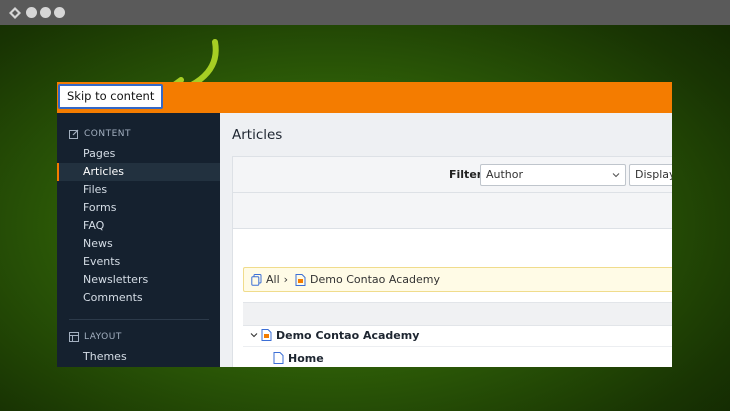 This screenshot has width=730, height=411. I want to click on sidebar-item-pages: Pages, so click(138, 154).